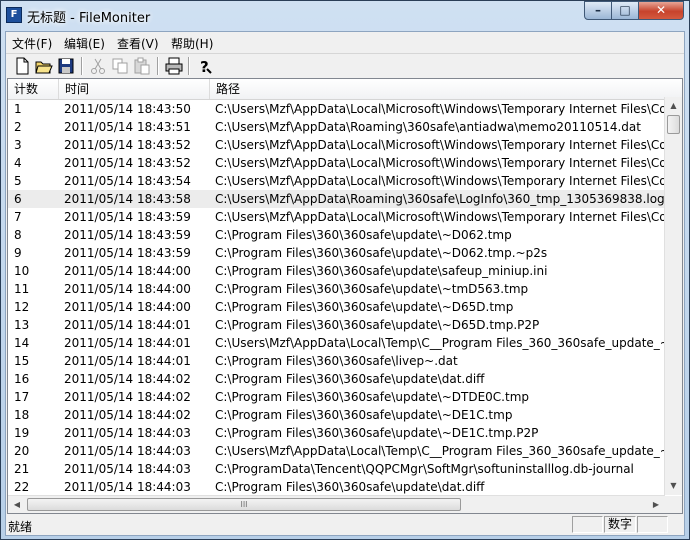  Describe the element at coordinates (673, 296) in the screenshot. I see `vertical-scrollbar: ▲ ▼` at that location.